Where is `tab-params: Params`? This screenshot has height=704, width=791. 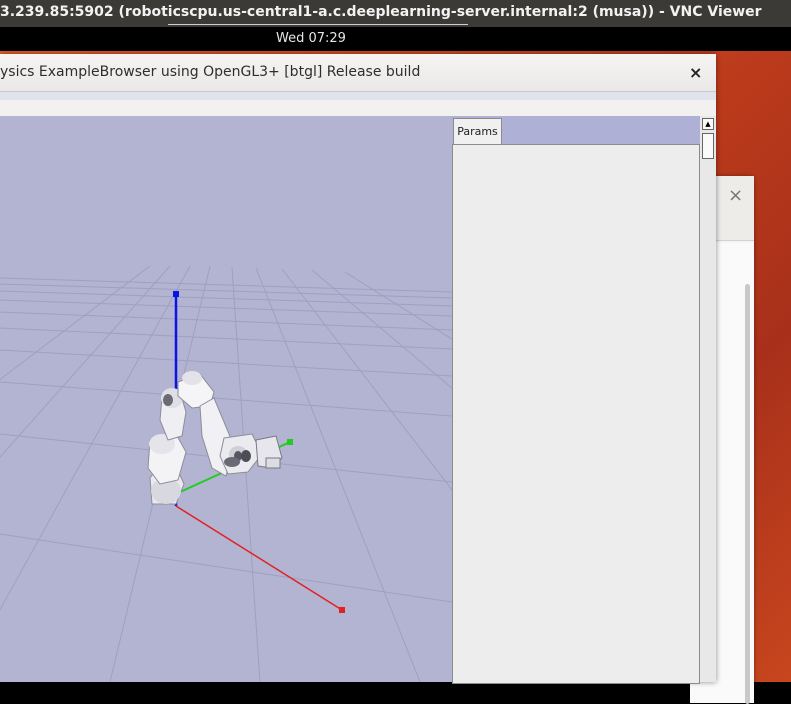 tab-params: Params is located at coordinates (477, 131).